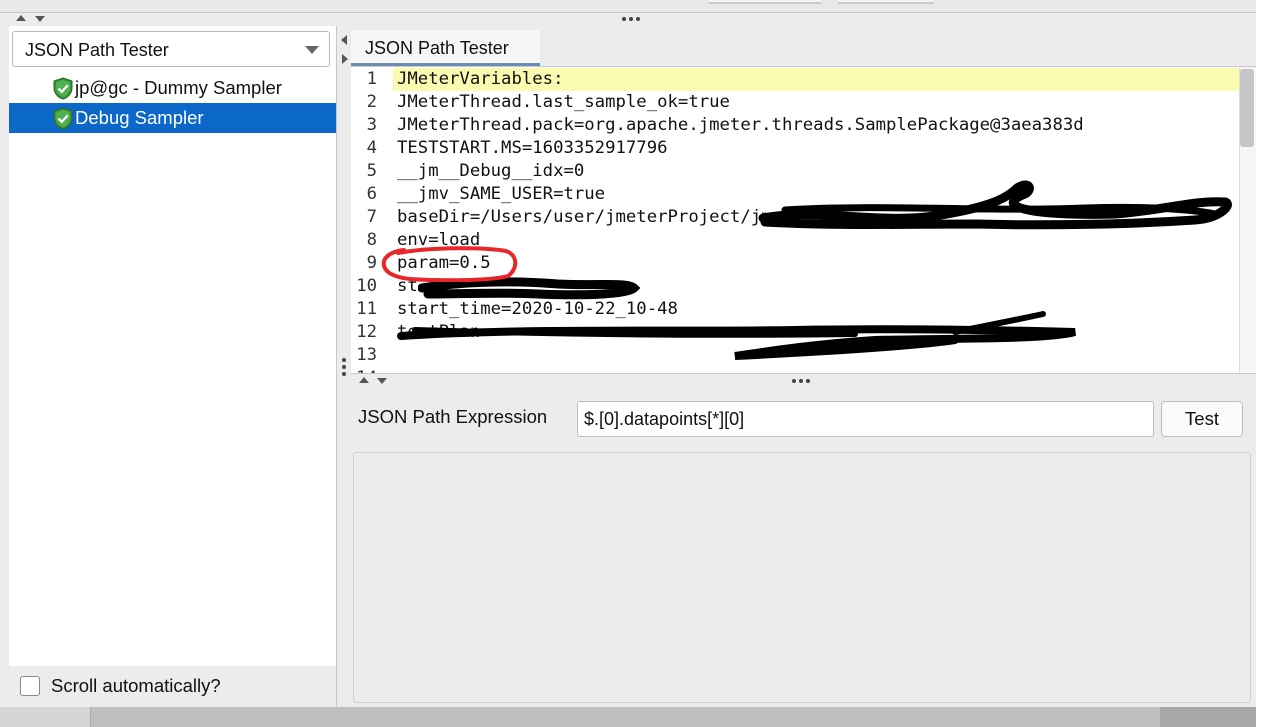 This screenshot has width=1280, height=727. I want to click on line-text: baseDir=/Users/user/jmeterProject/jm, so click(584, 217).